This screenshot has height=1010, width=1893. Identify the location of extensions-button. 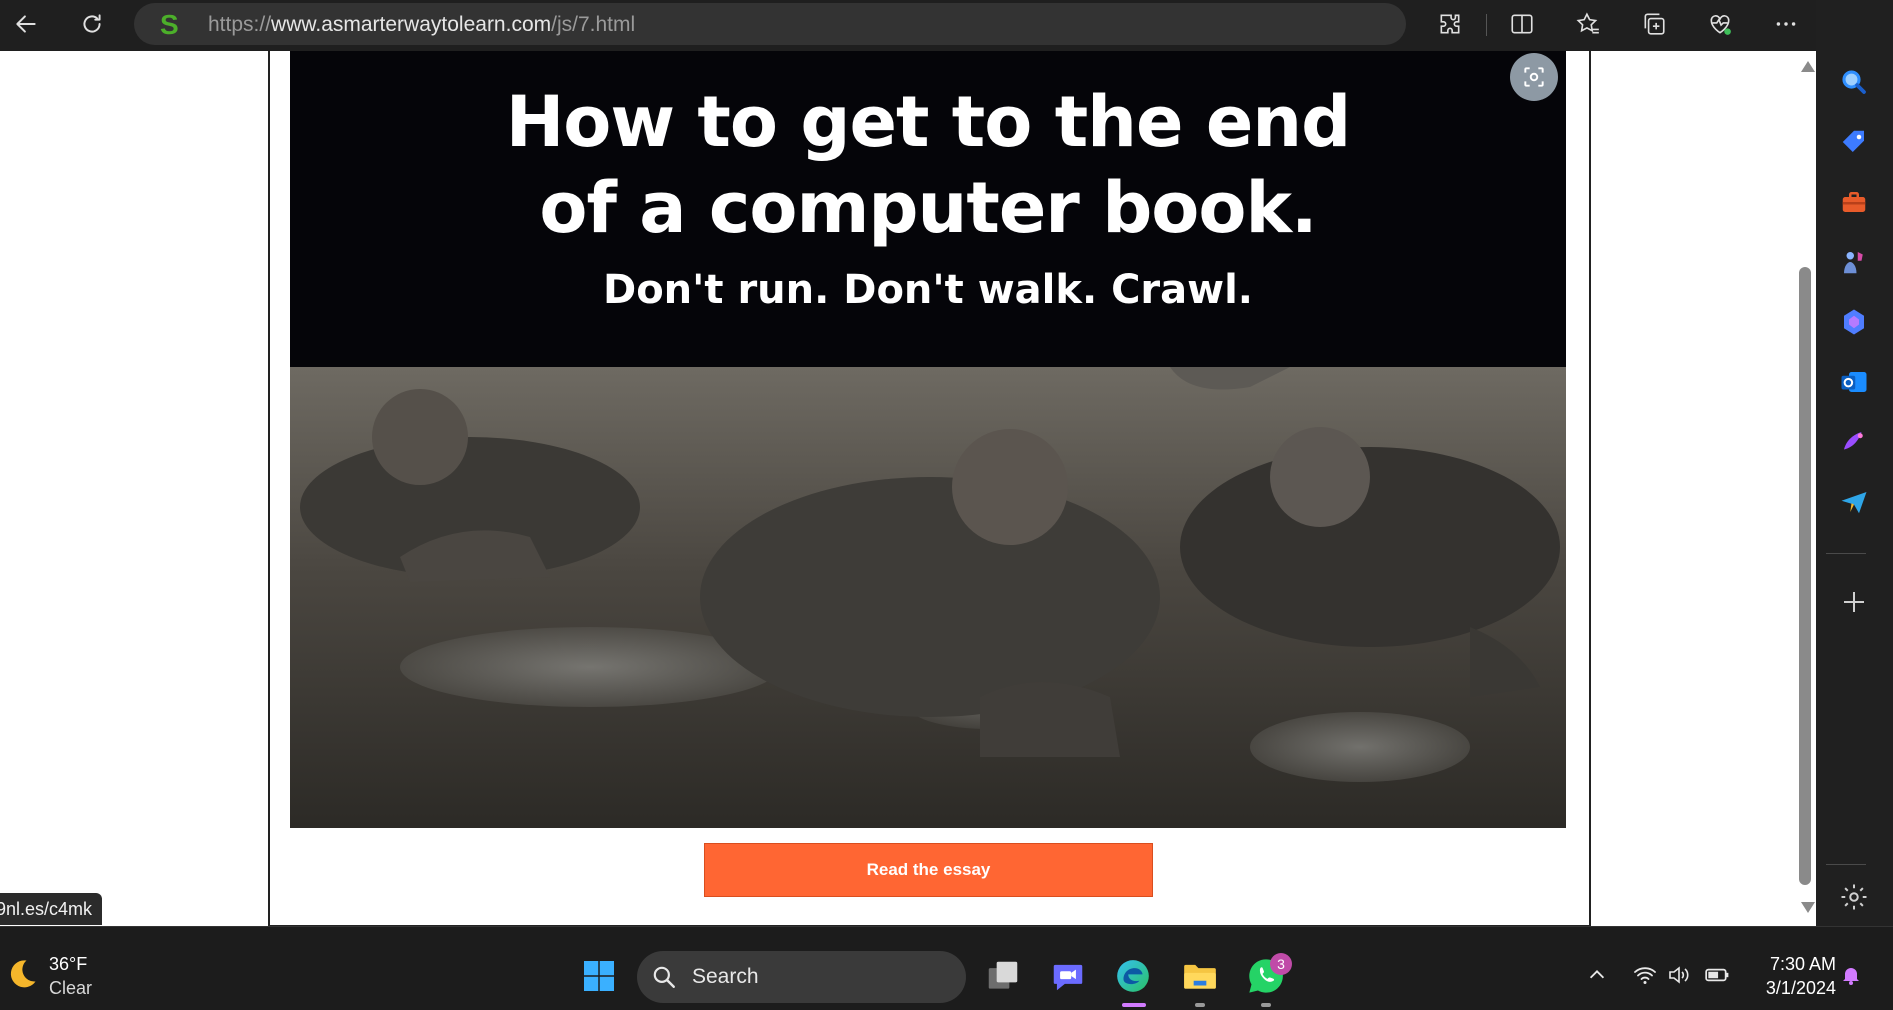
(1450, 24).